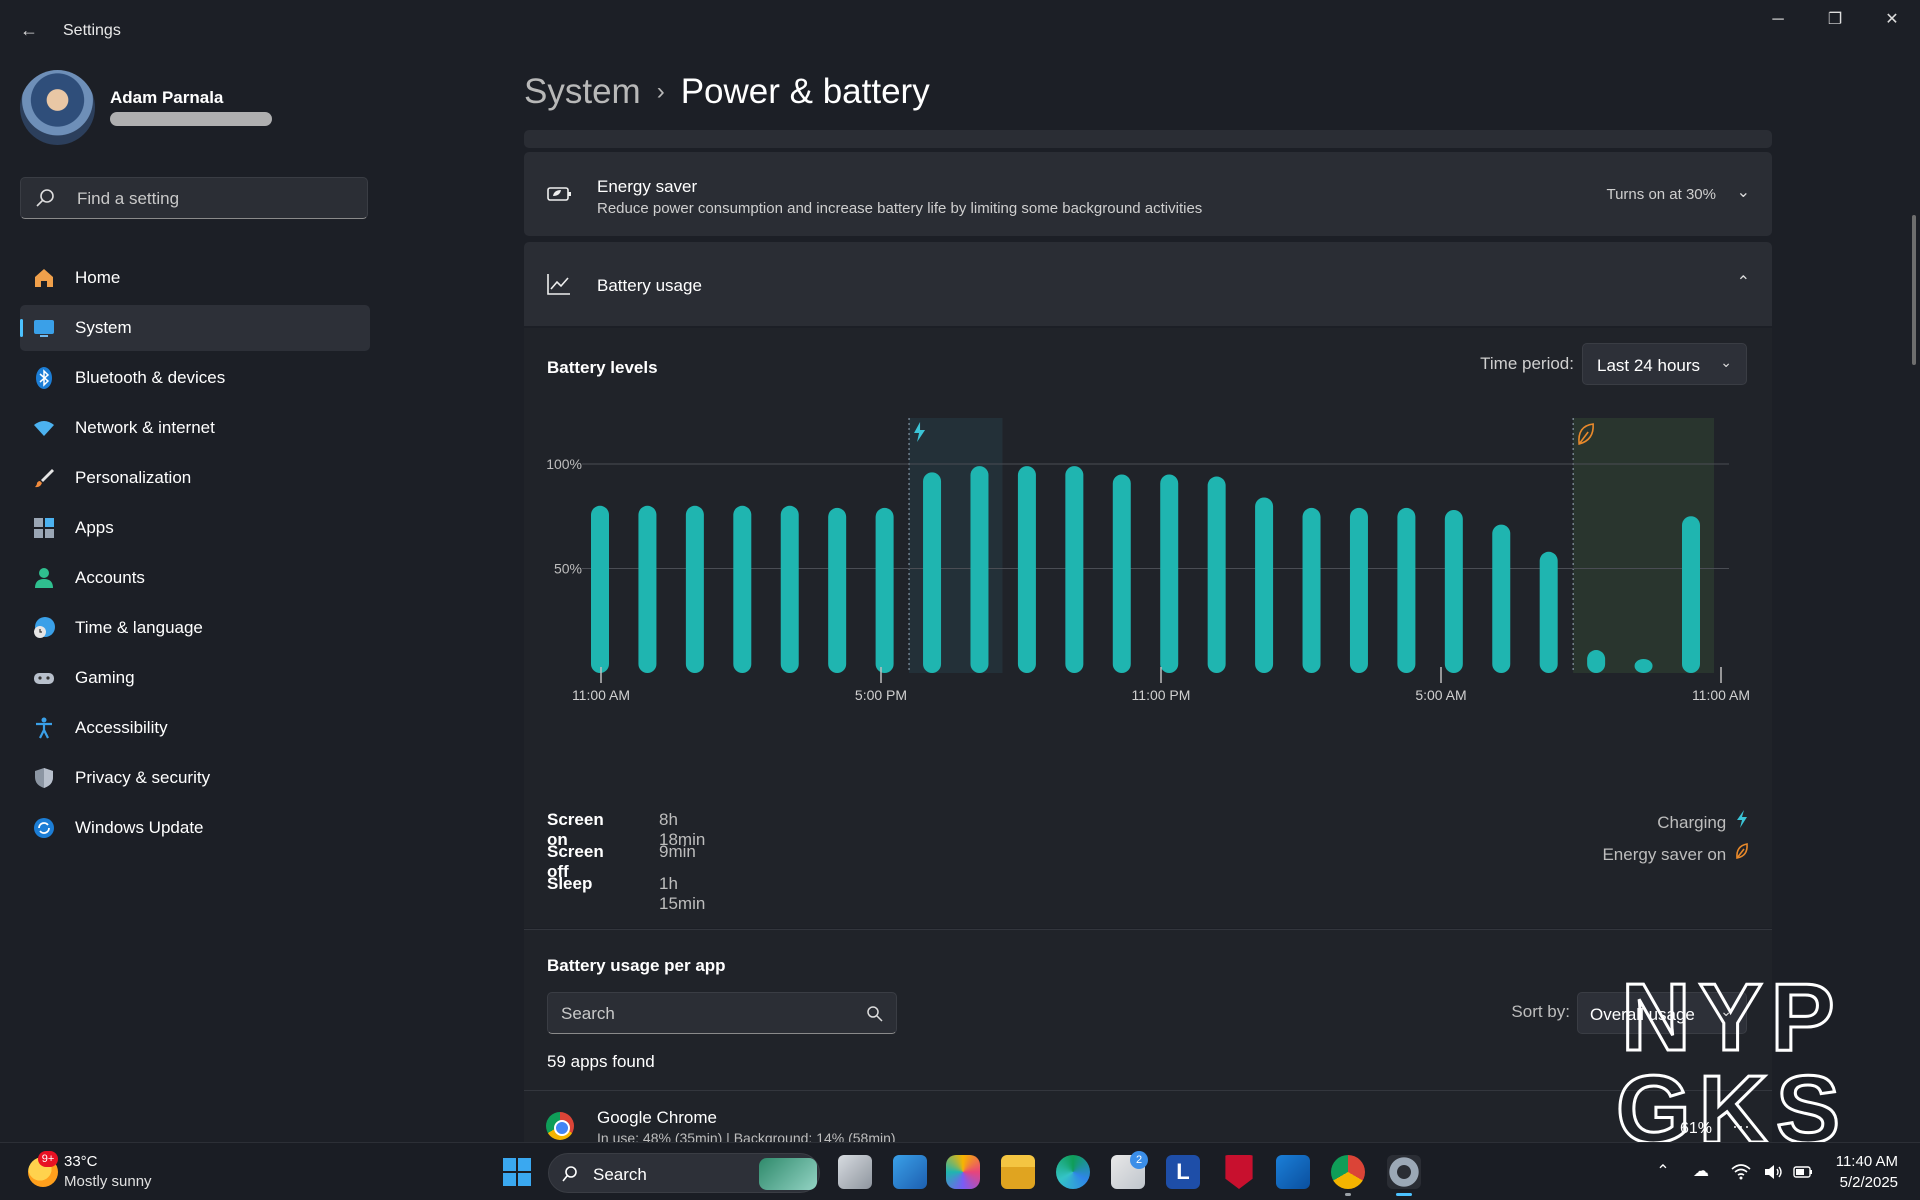  I want to click on globe-clock-icon, so click(44, 627).